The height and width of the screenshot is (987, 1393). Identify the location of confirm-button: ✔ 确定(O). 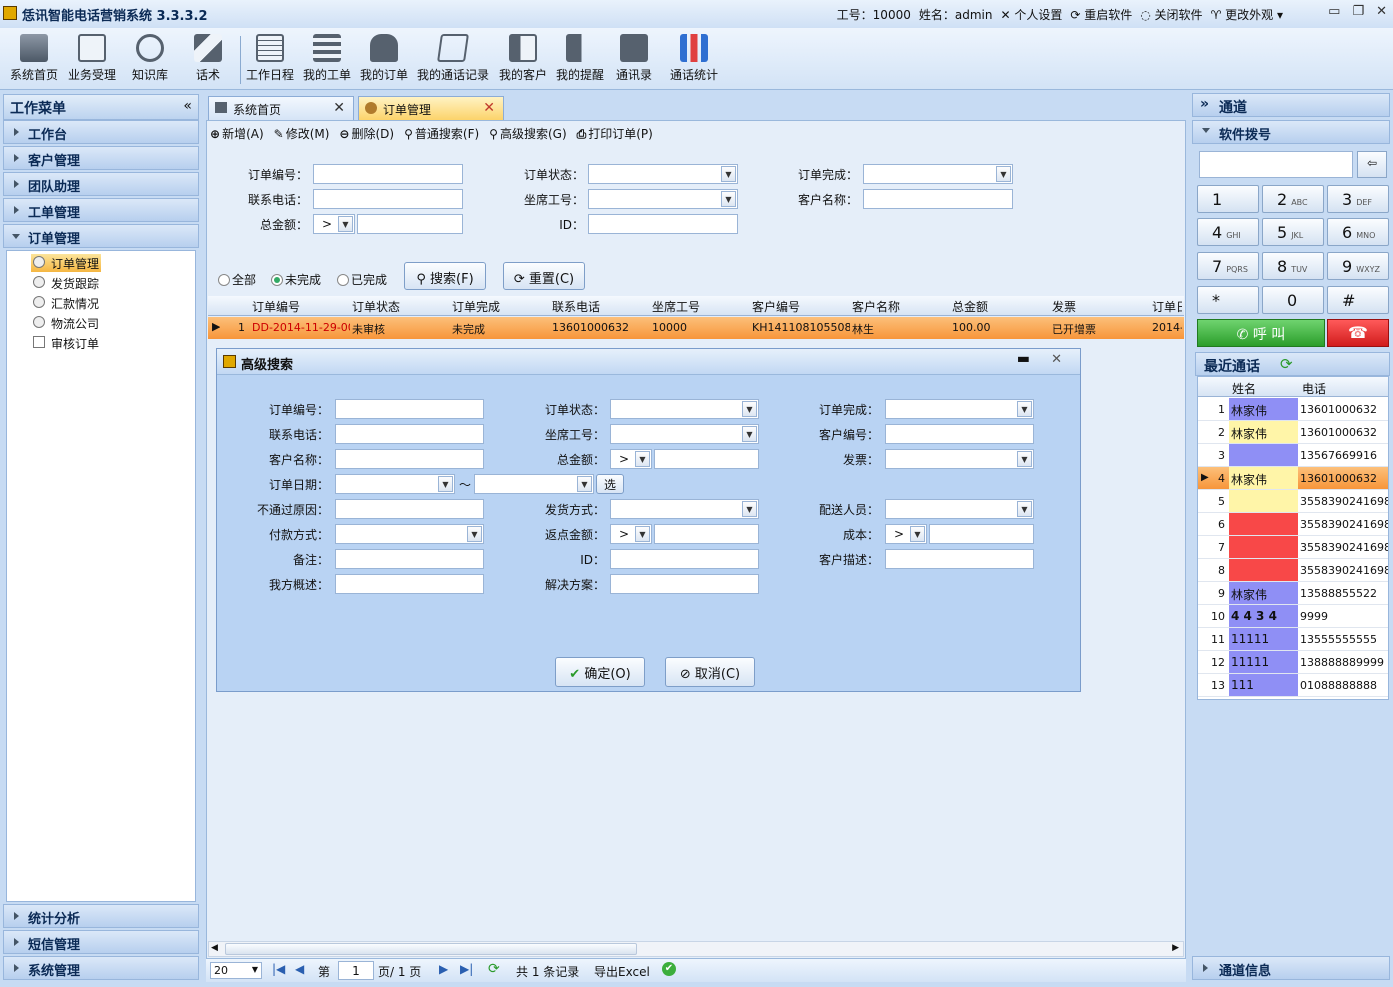
(600, 672).